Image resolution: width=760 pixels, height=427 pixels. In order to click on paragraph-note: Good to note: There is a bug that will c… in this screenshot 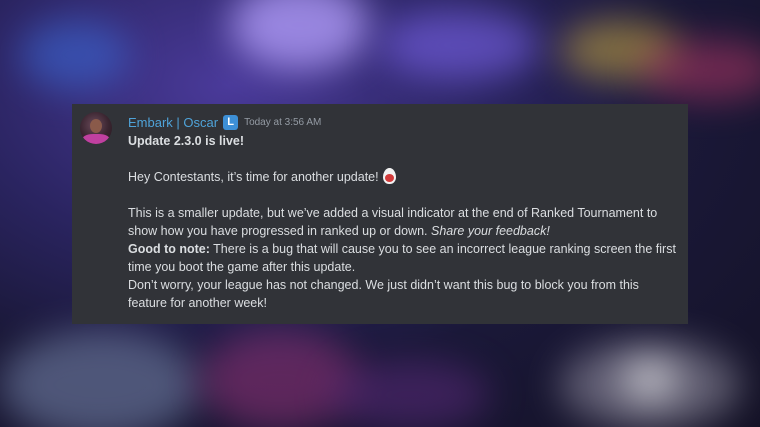, I will do `click(403, 258)`.